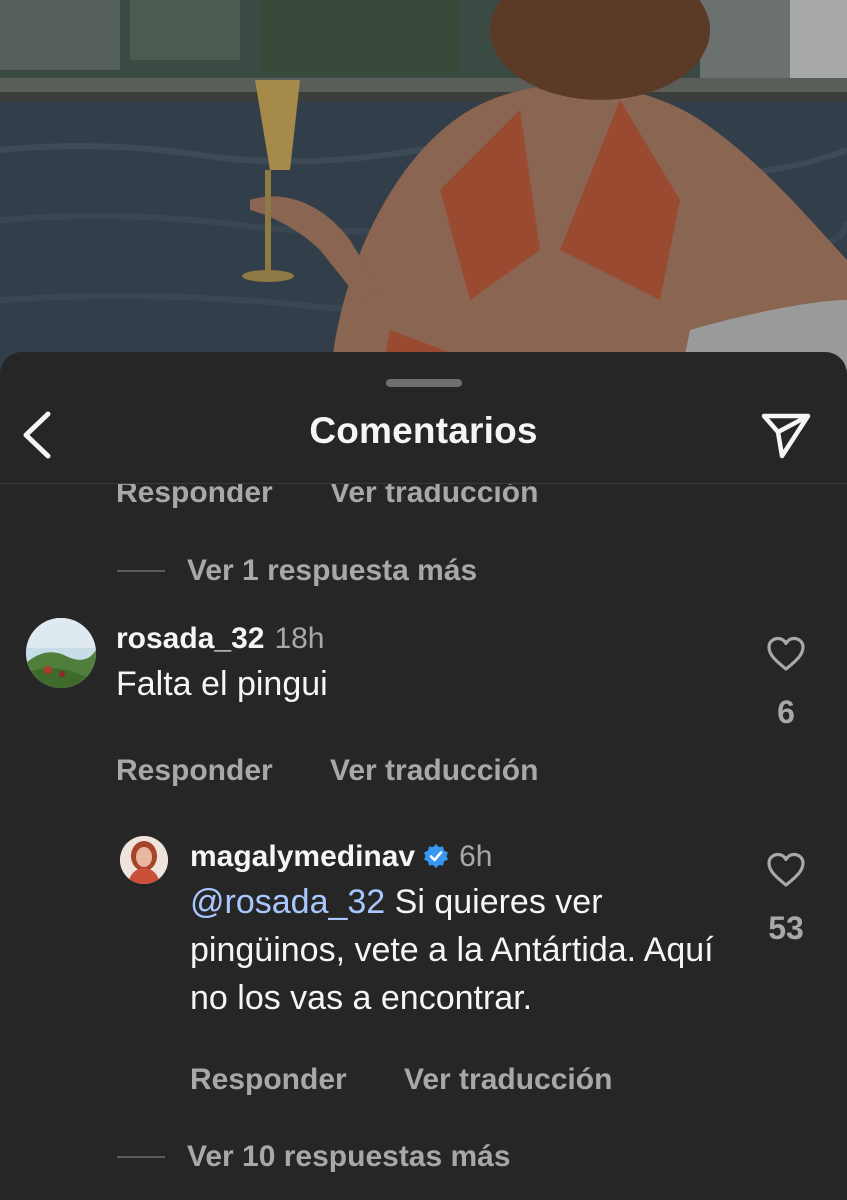 The height and width of the screenshot is (1200, 847). Describe the element at coordinates (786, 712) in the screenshot. I see `like-count: 6` at that location.